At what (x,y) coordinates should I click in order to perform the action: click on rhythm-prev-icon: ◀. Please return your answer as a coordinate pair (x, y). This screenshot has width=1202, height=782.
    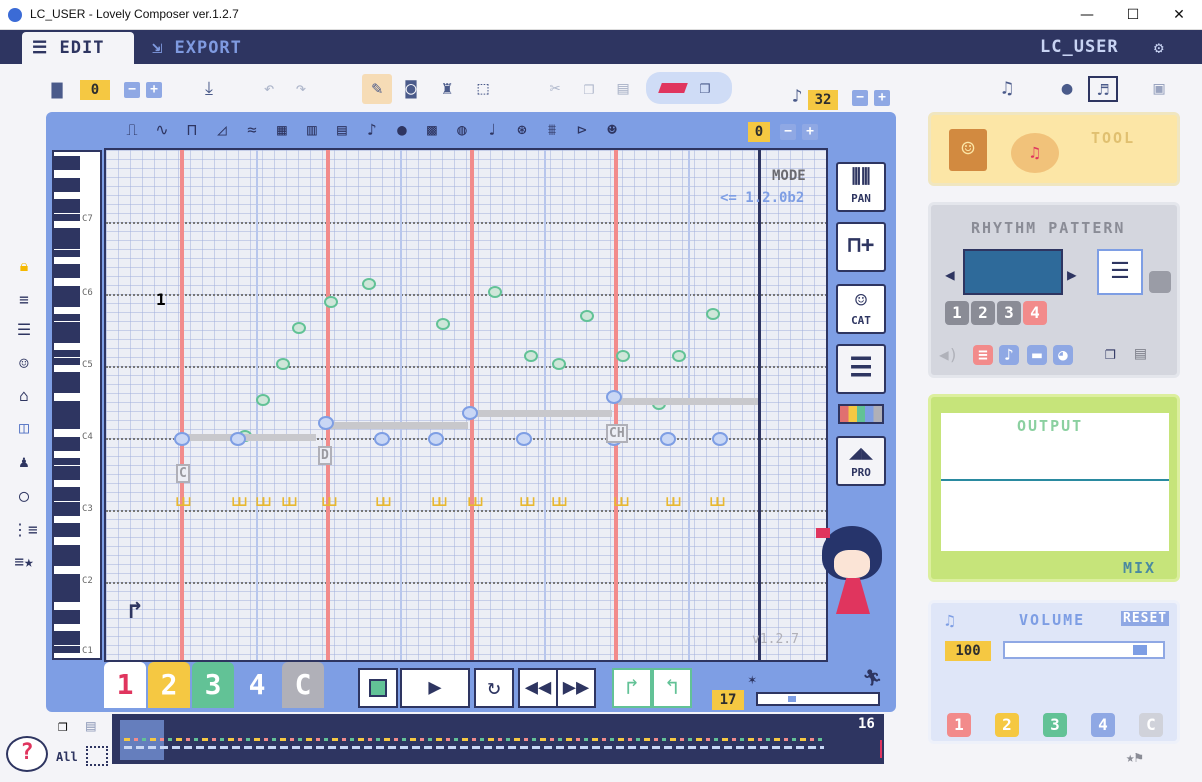
    Looking at the image, I should click on (950, 274).